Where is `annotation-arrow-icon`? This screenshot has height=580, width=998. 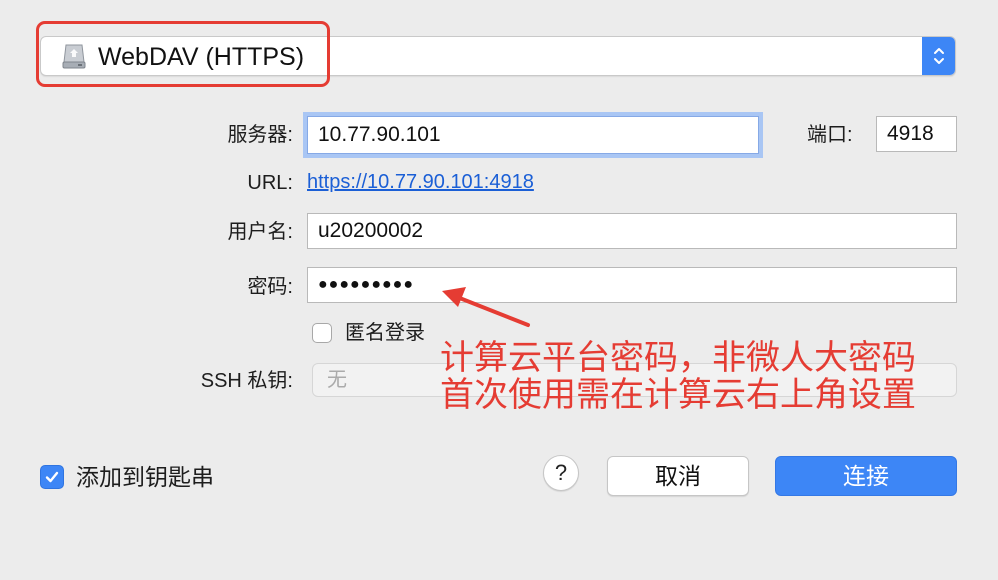 annotation-arrow-icon is located at coordinates (486, 307).